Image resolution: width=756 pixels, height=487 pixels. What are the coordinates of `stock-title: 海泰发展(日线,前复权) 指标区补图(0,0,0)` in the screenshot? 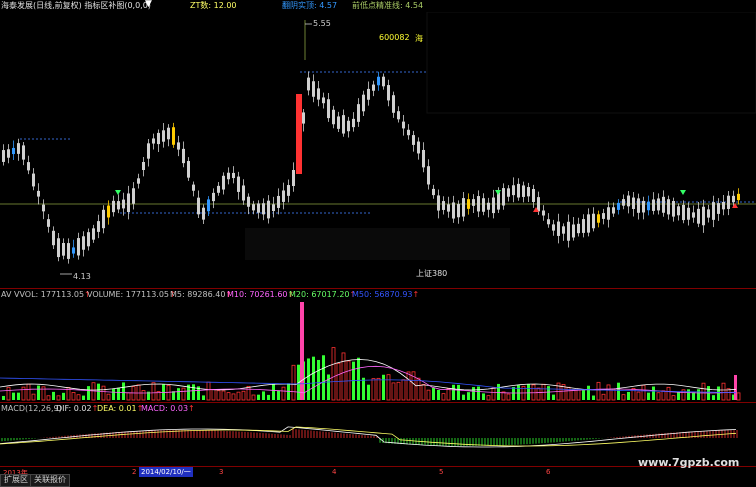 It's located at (76, 5).